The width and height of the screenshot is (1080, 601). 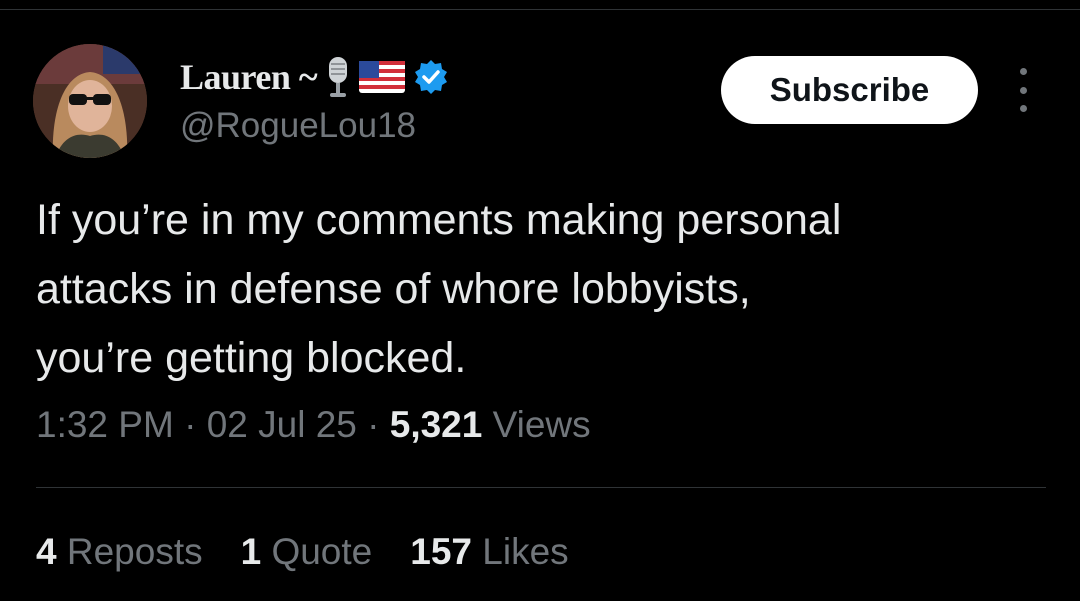 What do you see at coordinates (251, 551) in the screenshot?
I see `quote-count: 1` at bounding box center [251, 551].